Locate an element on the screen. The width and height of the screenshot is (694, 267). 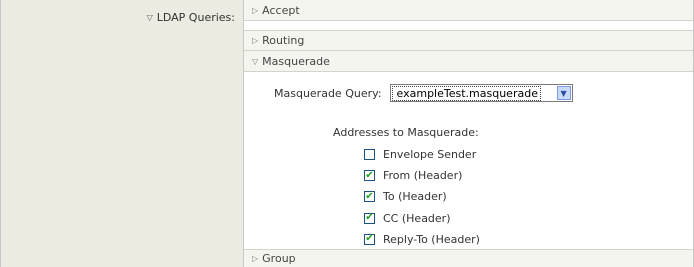
option-cc-header: ✔ CC (Header) is located at coordinates (422, 218).